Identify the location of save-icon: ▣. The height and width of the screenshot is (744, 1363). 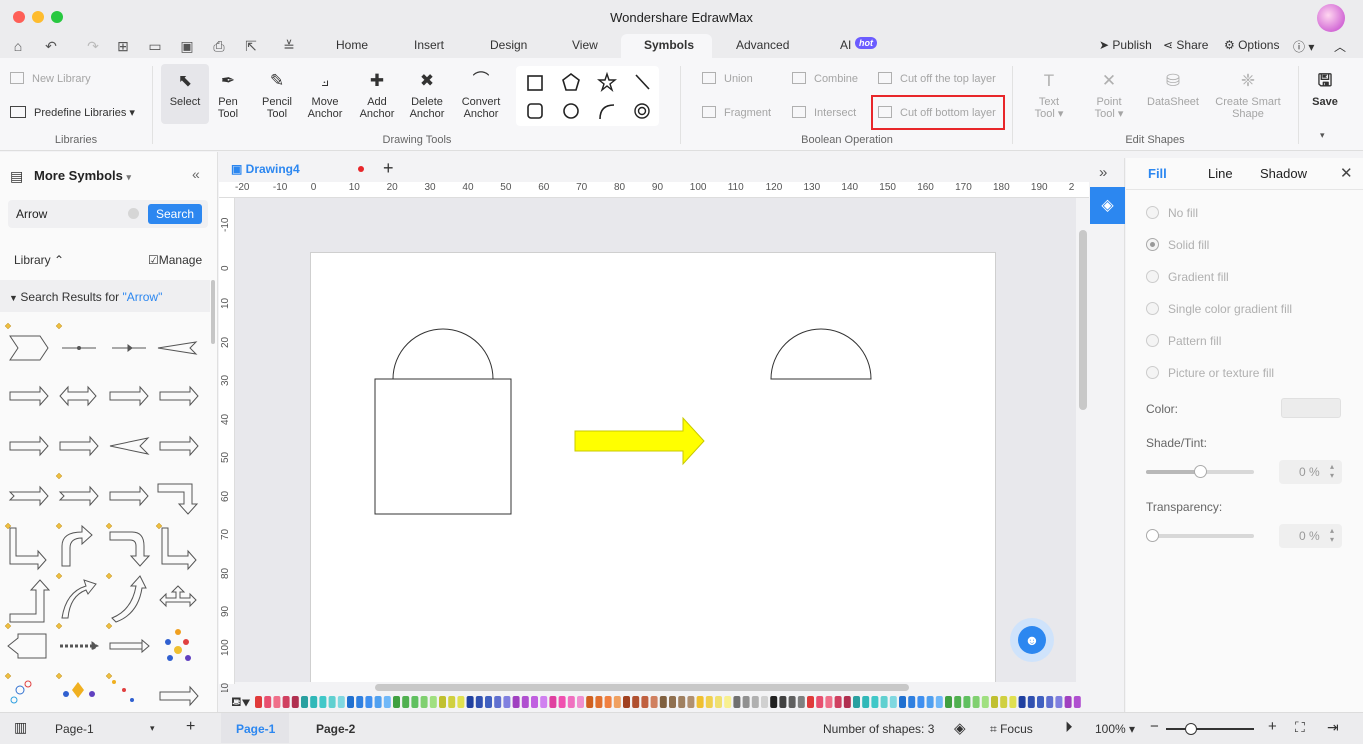
(187, 46).